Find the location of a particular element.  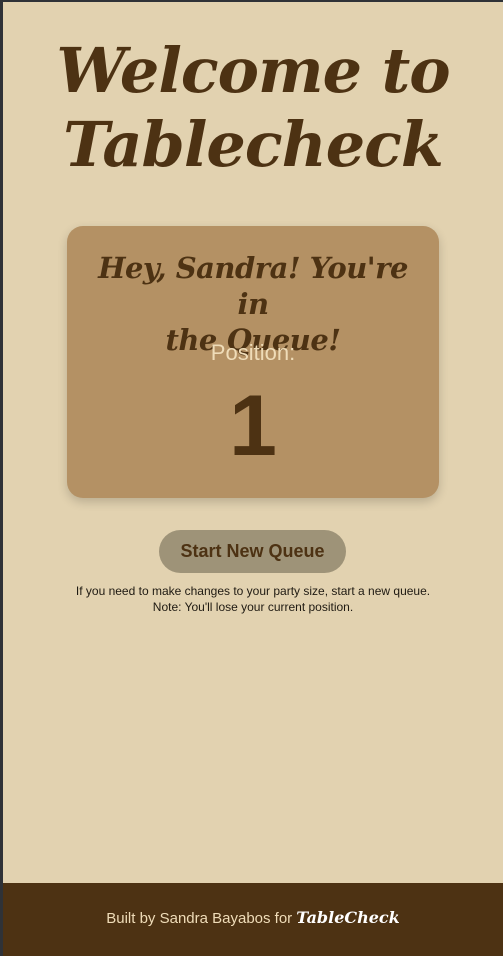

footer-brand: TableCheck is located at coordinates (348, 917).